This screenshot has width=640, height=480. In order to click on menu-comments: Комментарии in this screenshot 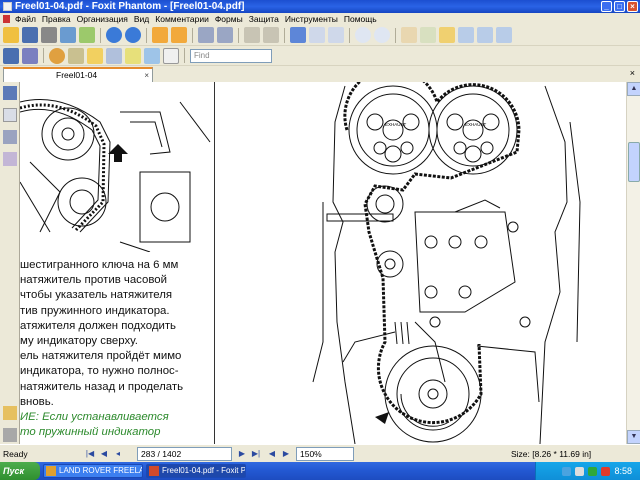, I will do `click(182, 19)`.